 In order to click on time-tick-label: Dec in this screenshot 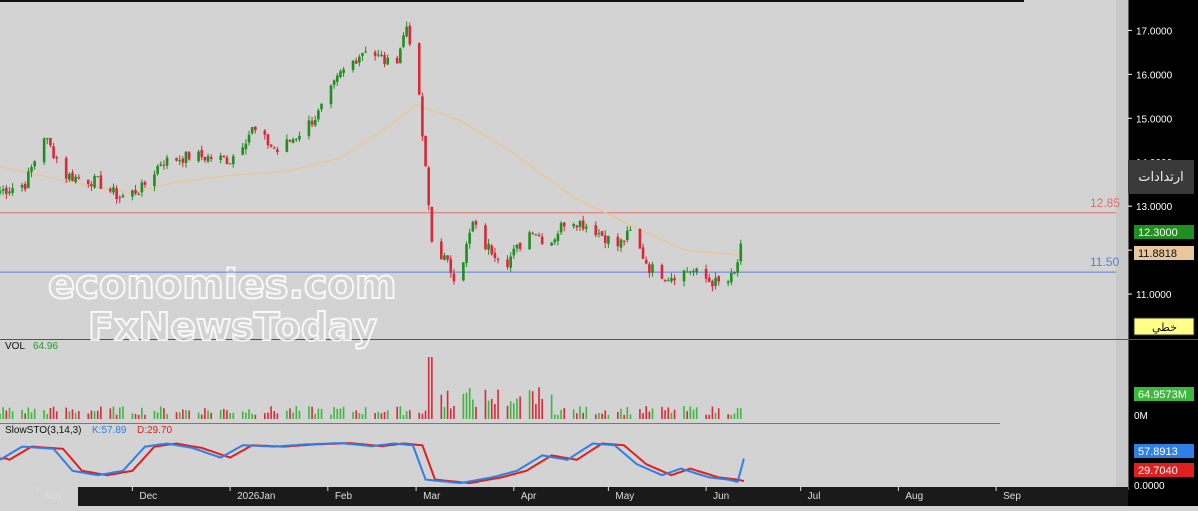, I will do `click(148, 496)`.